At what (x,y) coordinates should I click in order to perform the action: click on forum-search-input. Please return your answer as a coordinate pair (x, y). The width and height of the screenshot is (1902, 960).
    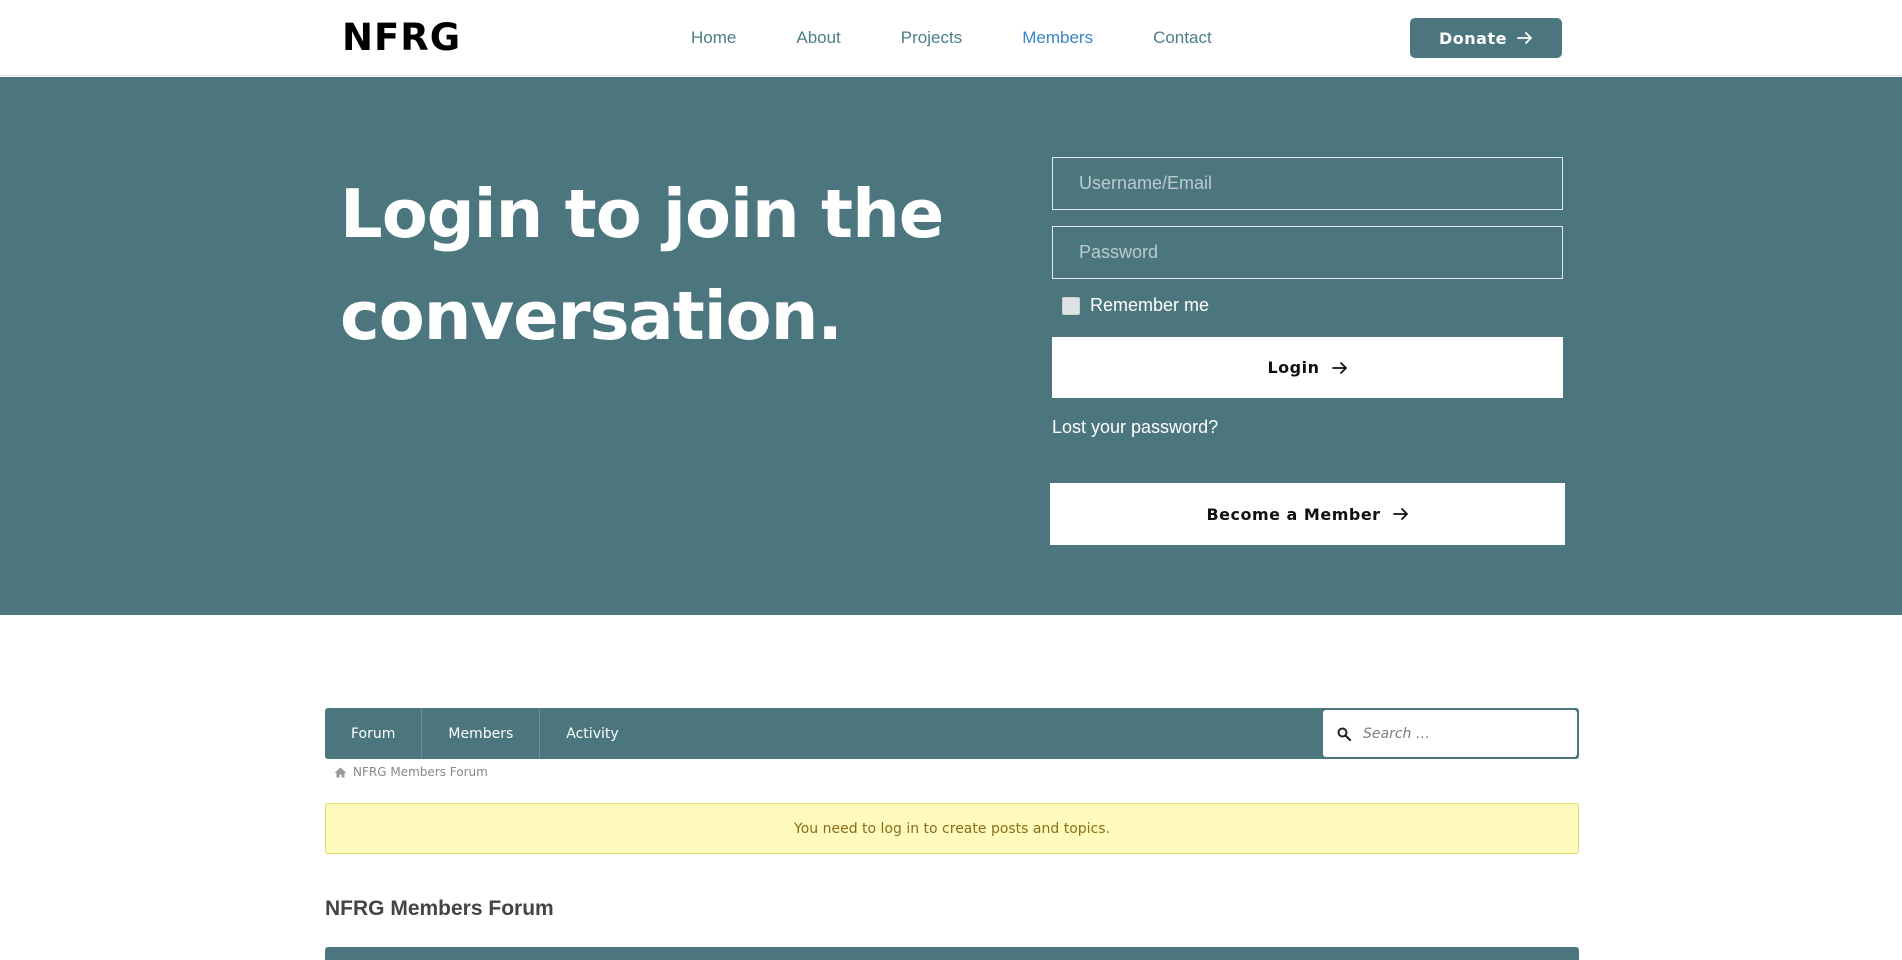
    Looking at the image, I should click on (1458, 733).